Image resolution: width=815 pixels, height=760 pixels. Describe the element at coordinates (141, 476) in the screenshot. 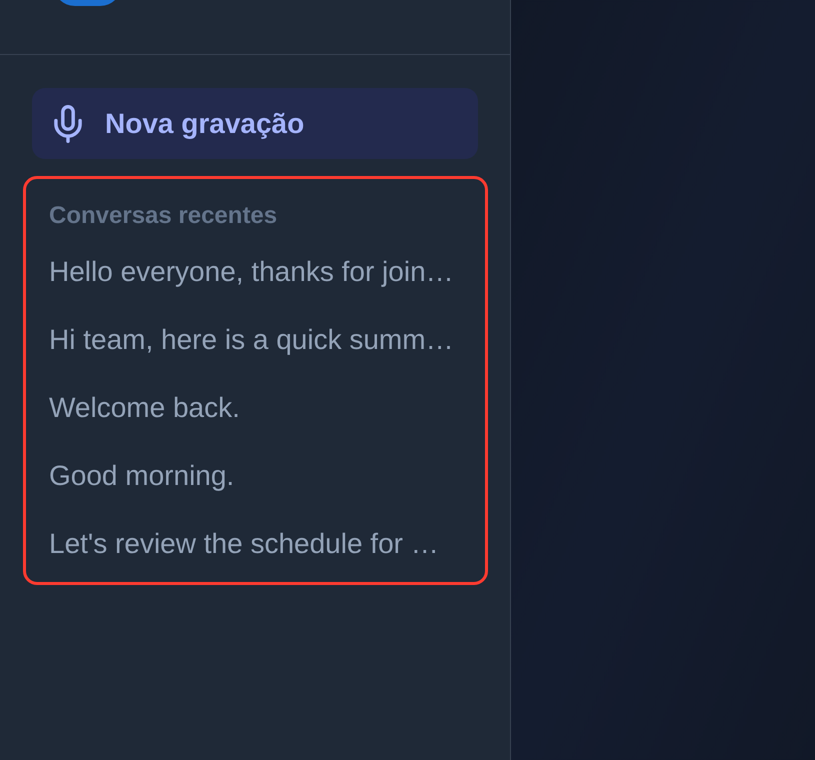

I see `conversation-item: Good morning.` at that location.